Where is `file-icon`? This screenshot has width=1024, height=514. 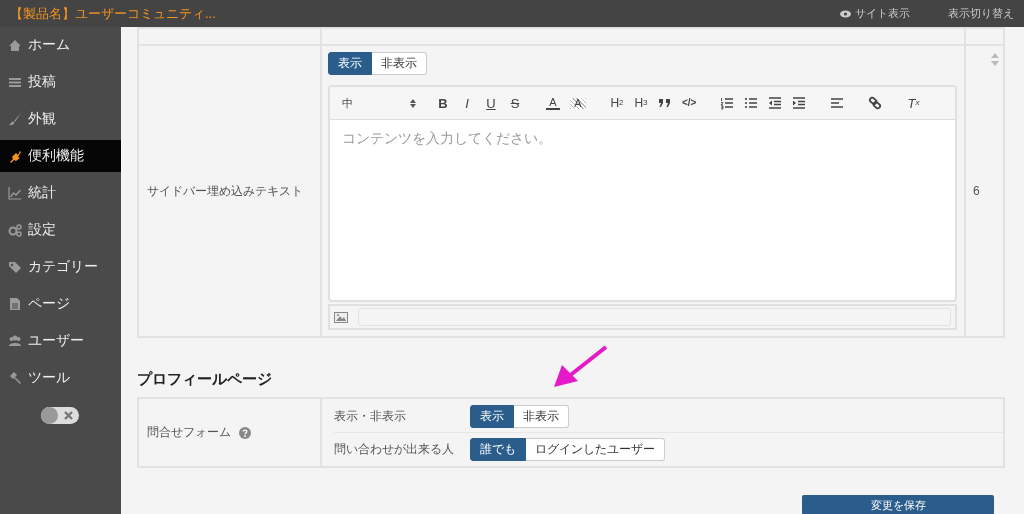 file-icon is located at coordinates (15, 304).